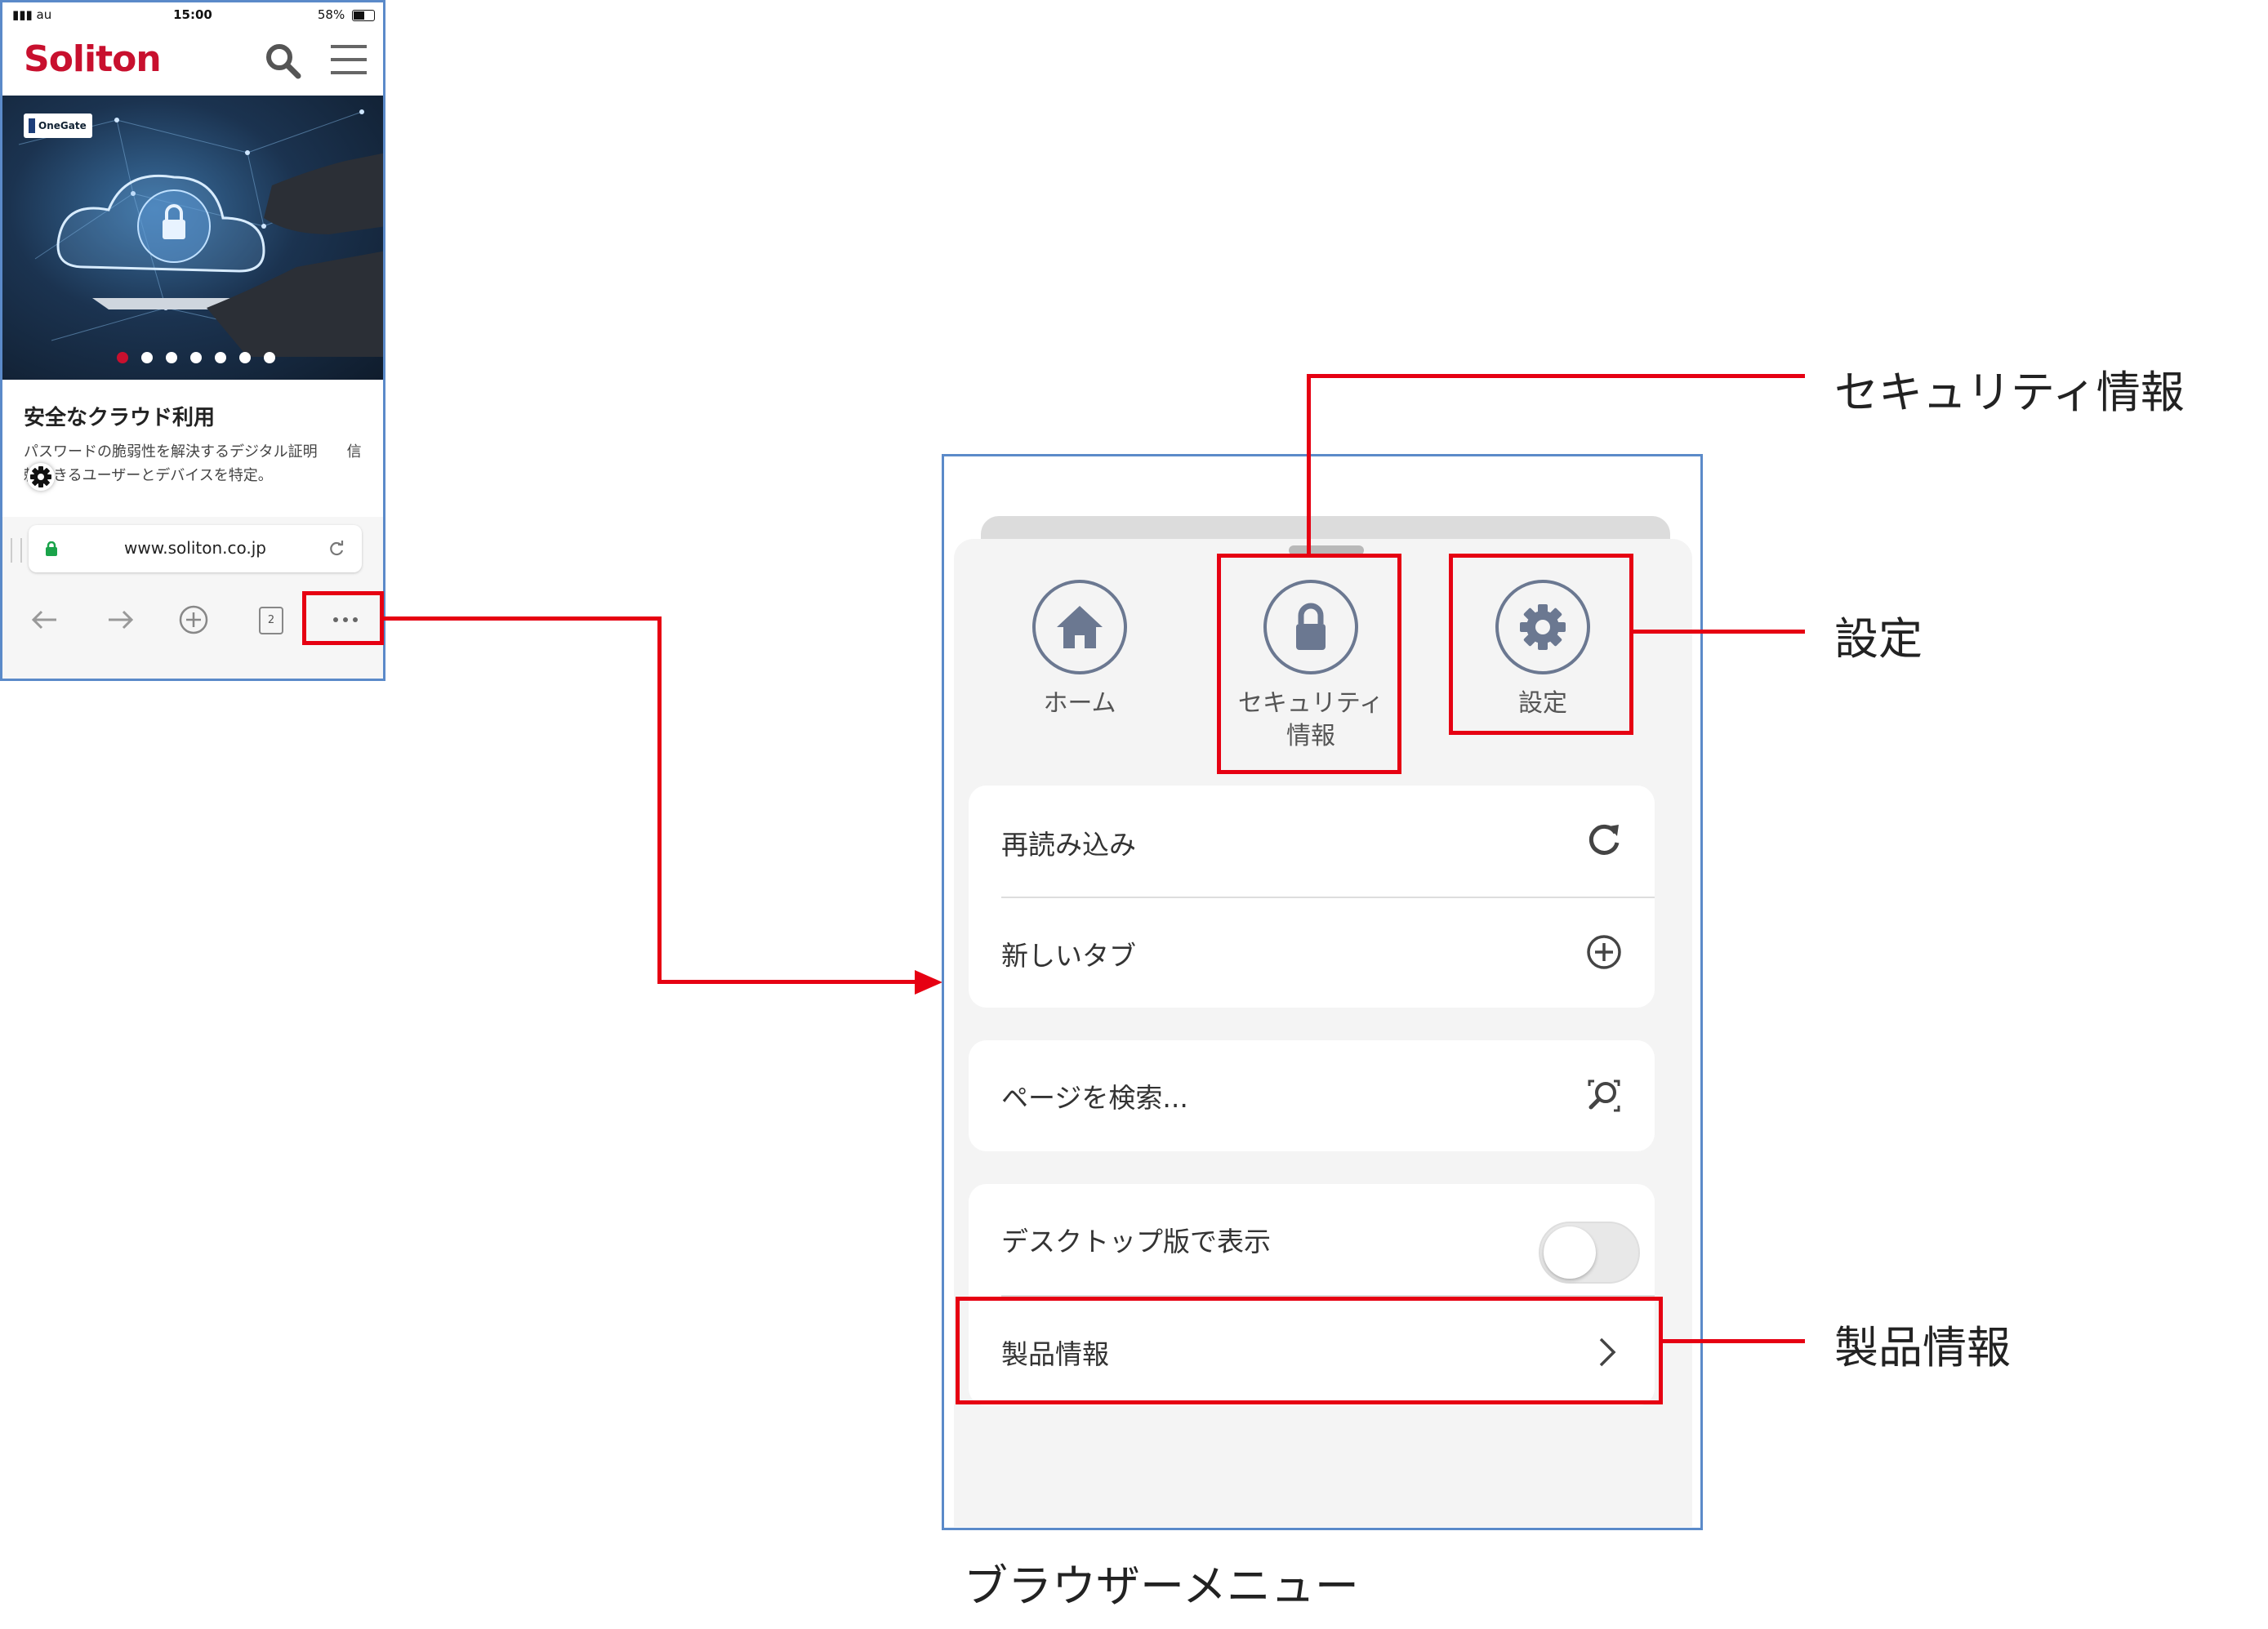  I want to click on settings-highlight, so click(1541, 645).